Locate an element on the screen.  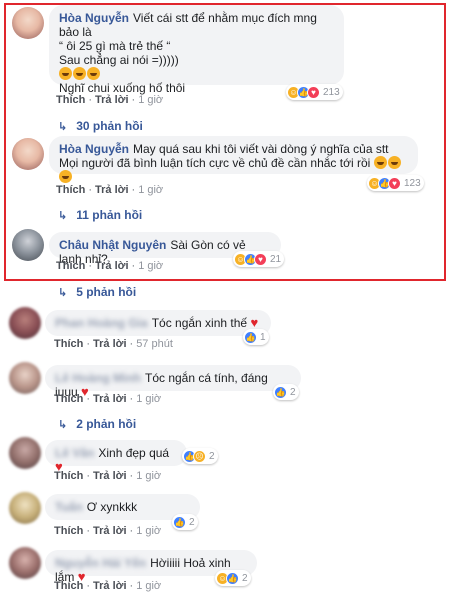
reaction-summary: 👍 1 is located at coordinates (256, 337).